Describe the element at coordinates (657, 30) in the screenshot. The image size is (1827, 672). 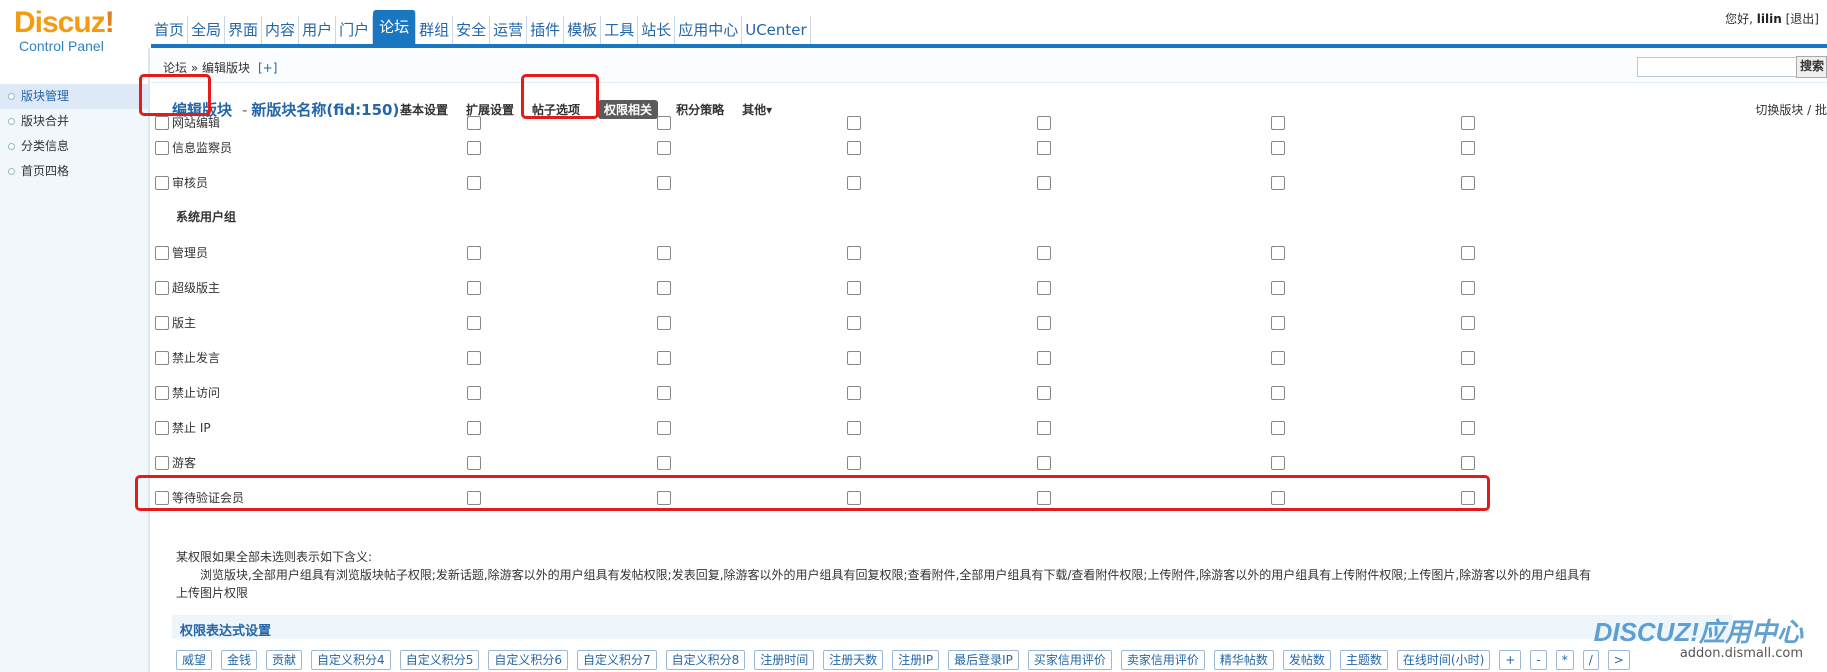
I see `top-nav-item: 站长` at that location.